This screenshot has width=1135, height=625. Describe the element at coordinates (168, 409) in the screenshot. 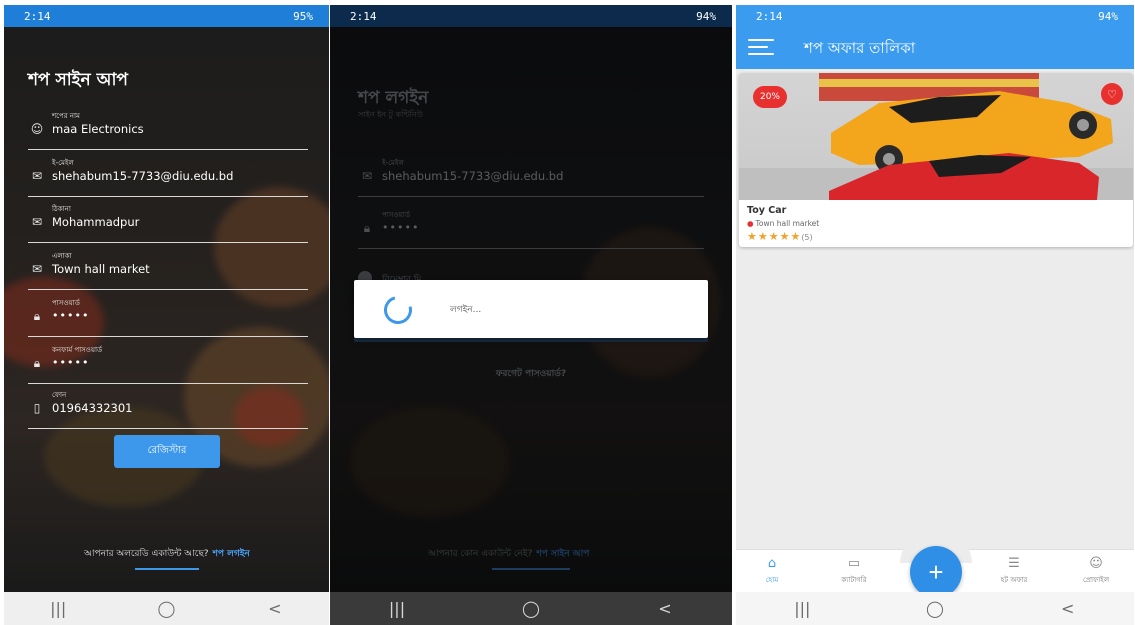

I see `phone-field: ফোন ▯ 01964332301` at that location.